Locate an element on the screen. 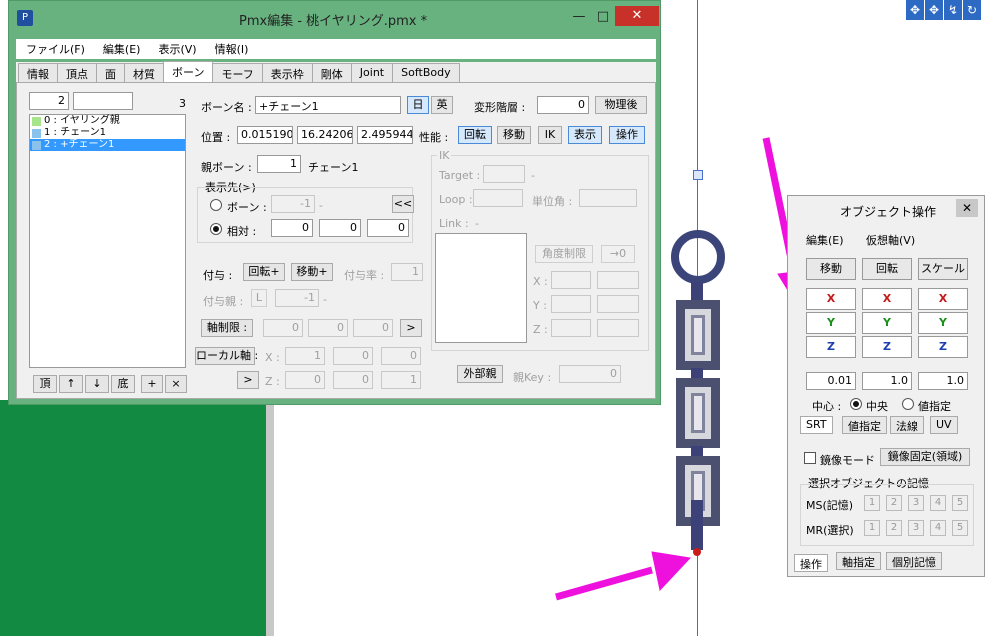 The height and width of the screenshot is (636, 1002). local-z-3: 1 is located at coordinates (401, 380).